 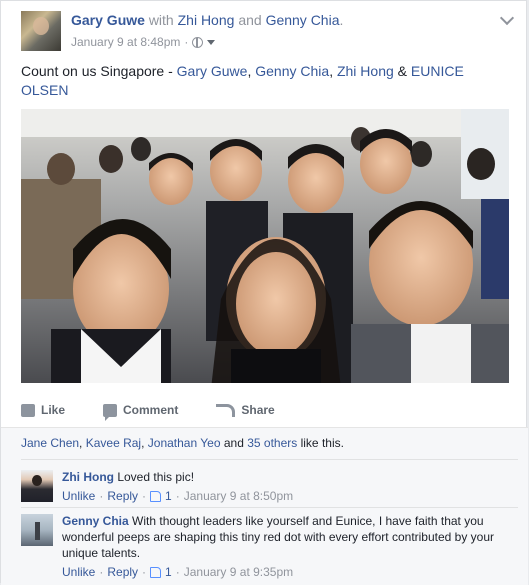 What do you see at coordinates (238, 572) in the screenshot?
I see `comment-timestamp: January 9 at 9:35pm` at bounding box center [238, 572].